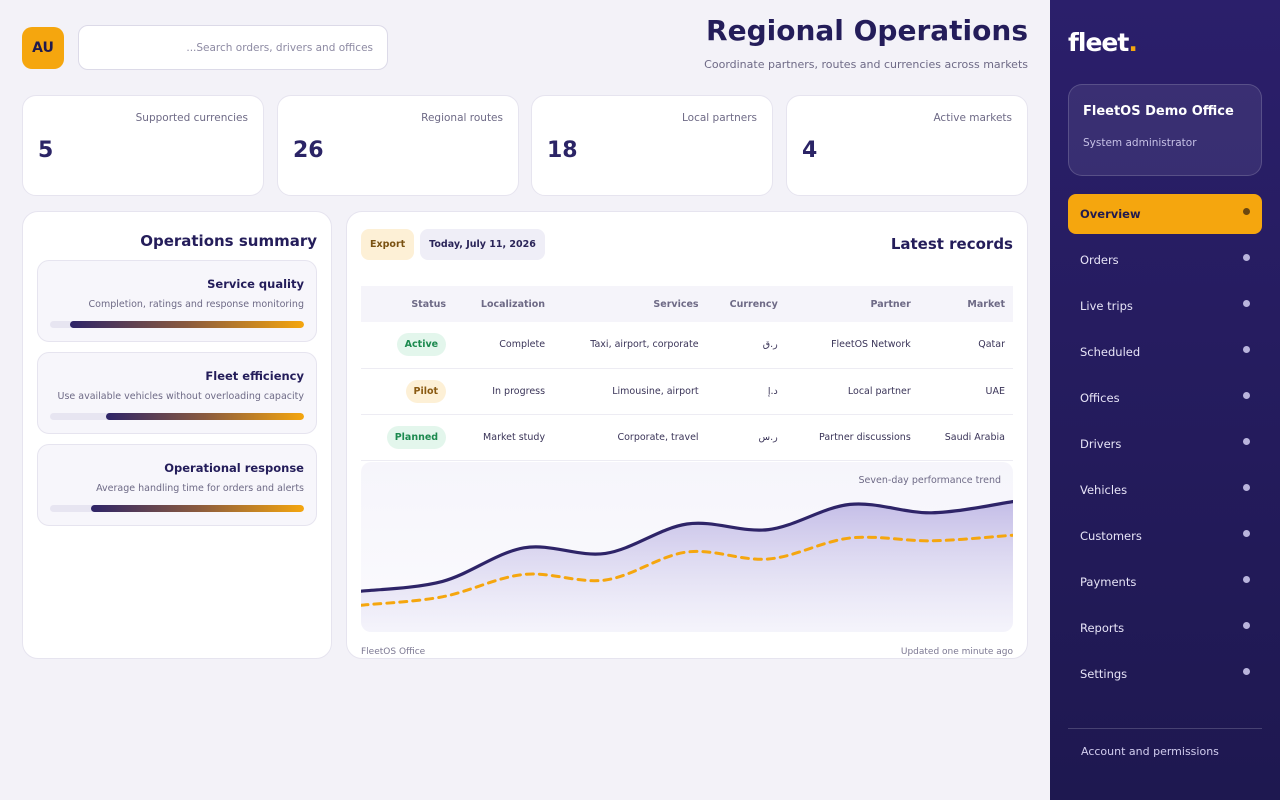 This screenshot has width=1280, height=800. I want to click on stat-card-local-partners: Local partners 18, so click(652, 145).